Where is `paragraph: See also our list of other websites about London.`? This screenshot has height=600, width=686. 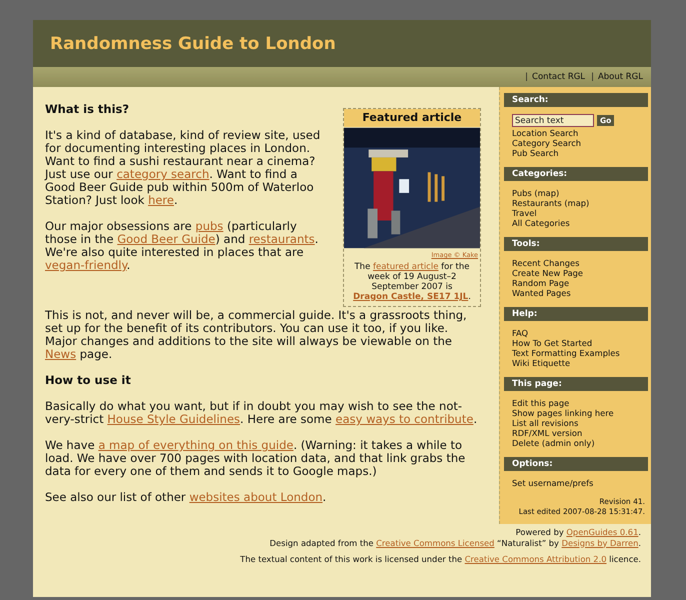
paragraph: See also our list of other websites about London. is located at coordinates (186, 497).